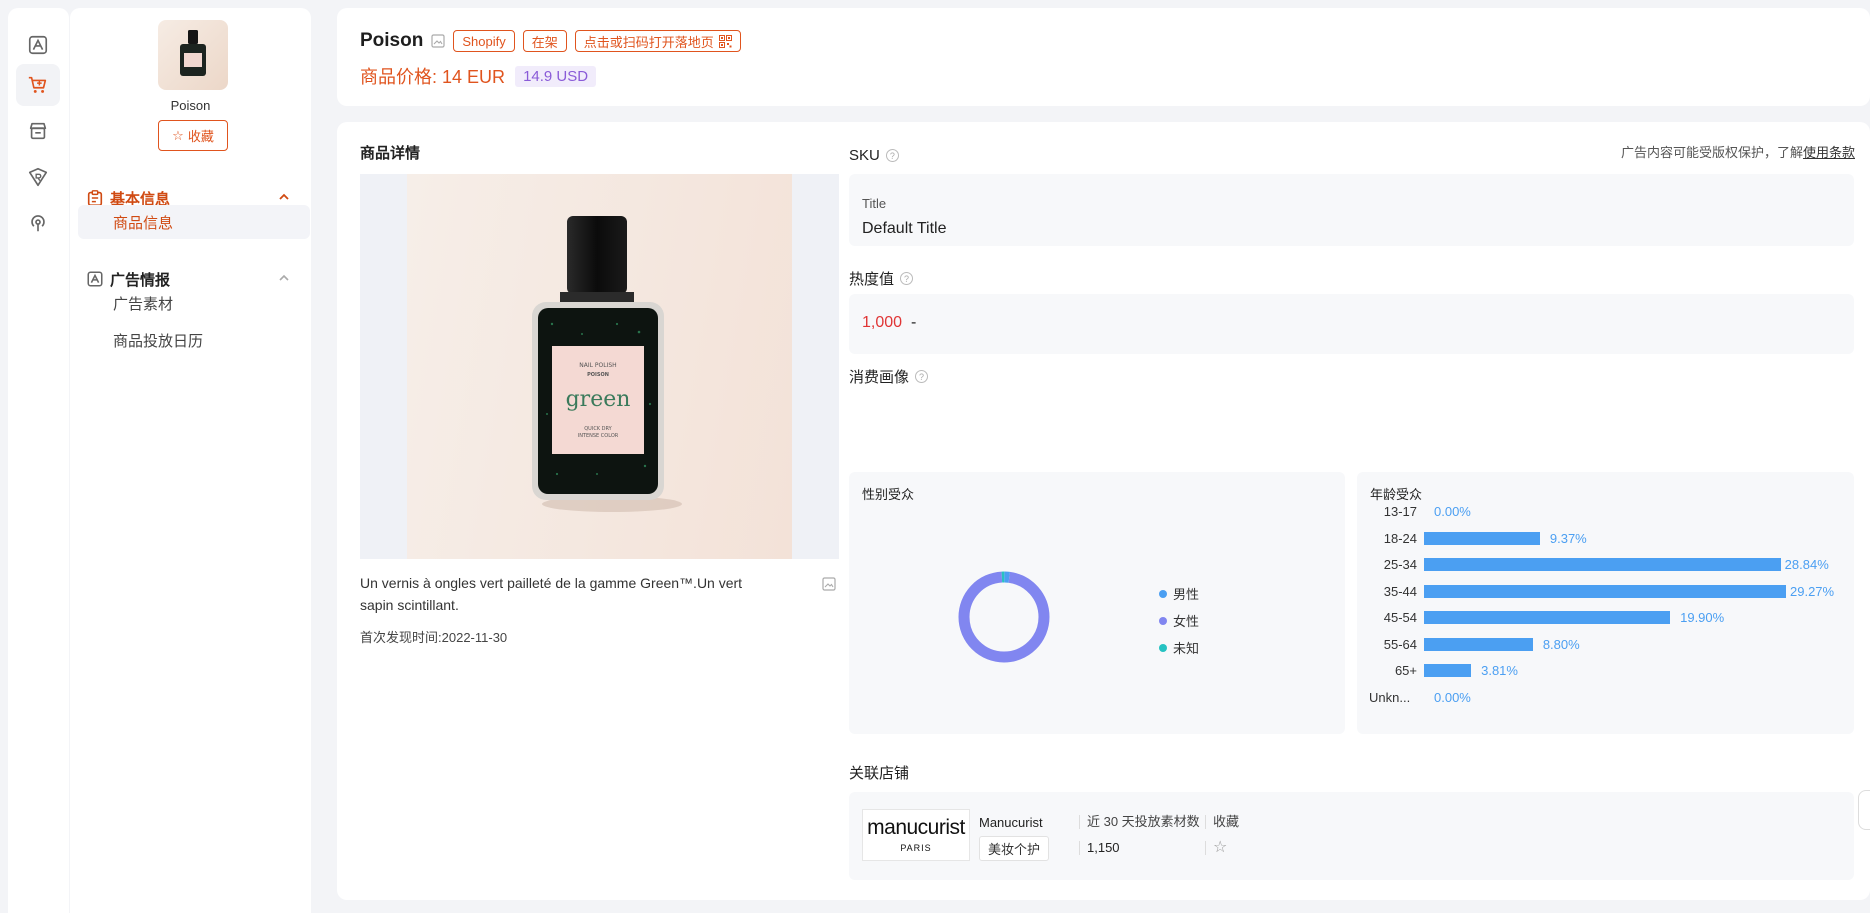  I want to click on nav-item-delivery-calendar: 商品投放日历, so click(194, 340).